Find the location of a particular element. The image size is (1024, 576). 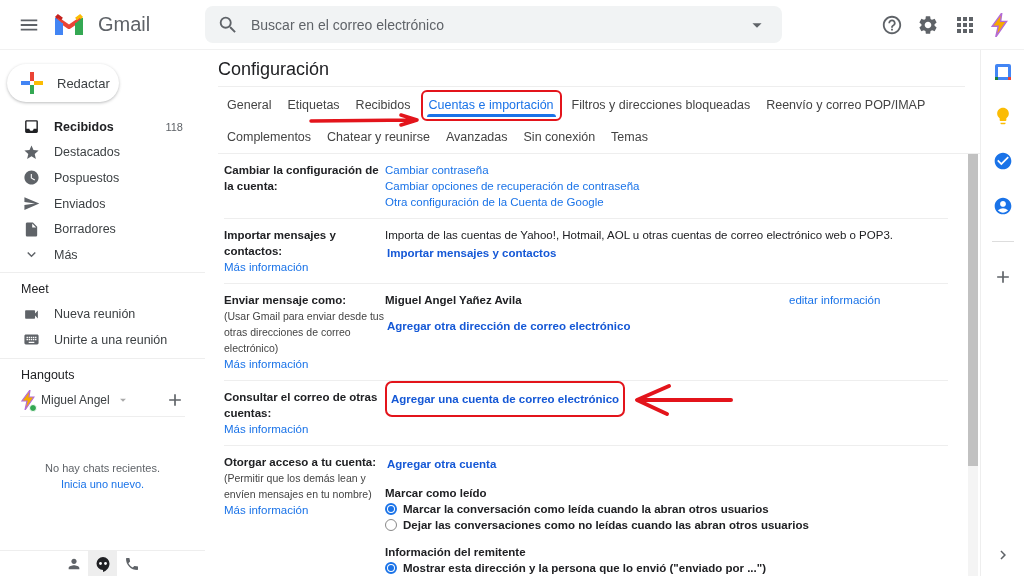

setting-label: Otorgar acceso a tu cuenta: is located at coordinates (301, 462).